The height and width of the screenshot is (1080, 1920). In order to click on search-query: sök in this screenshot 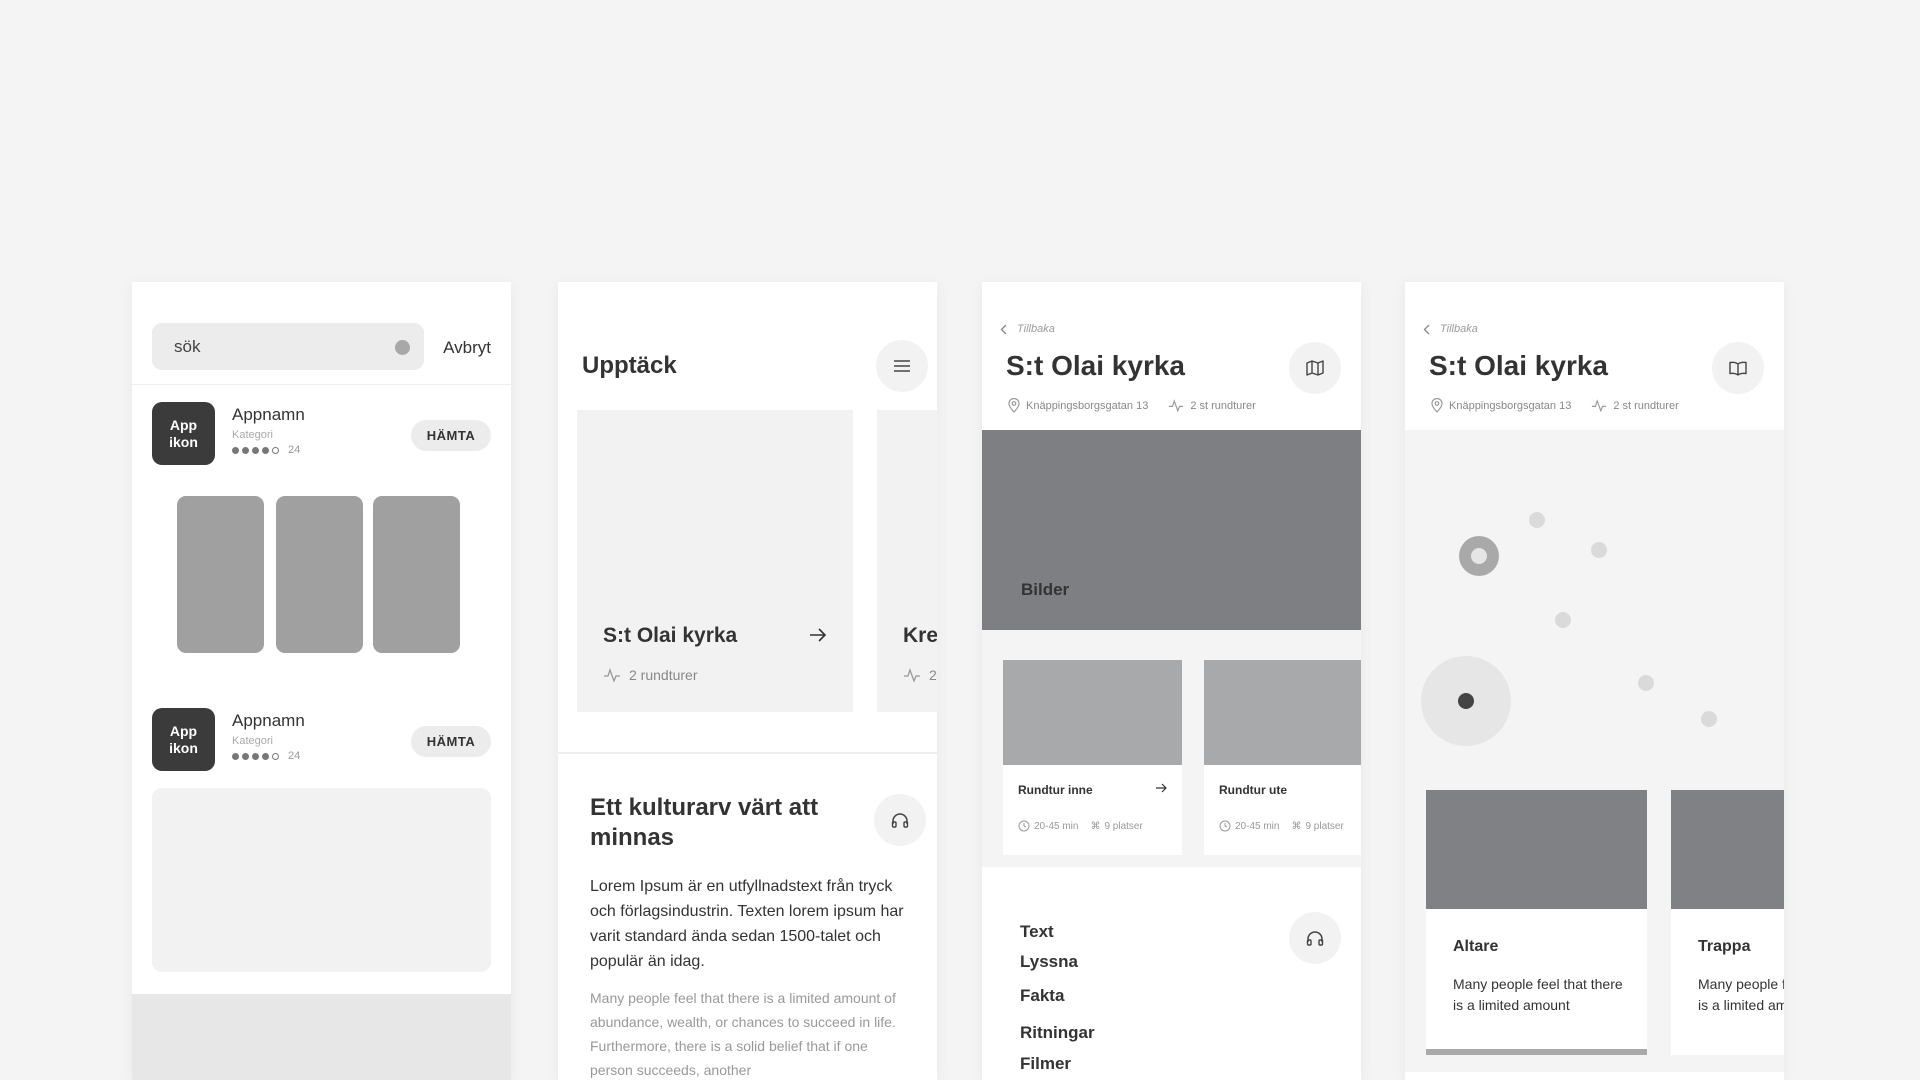, I will do `click(187, 346)`.